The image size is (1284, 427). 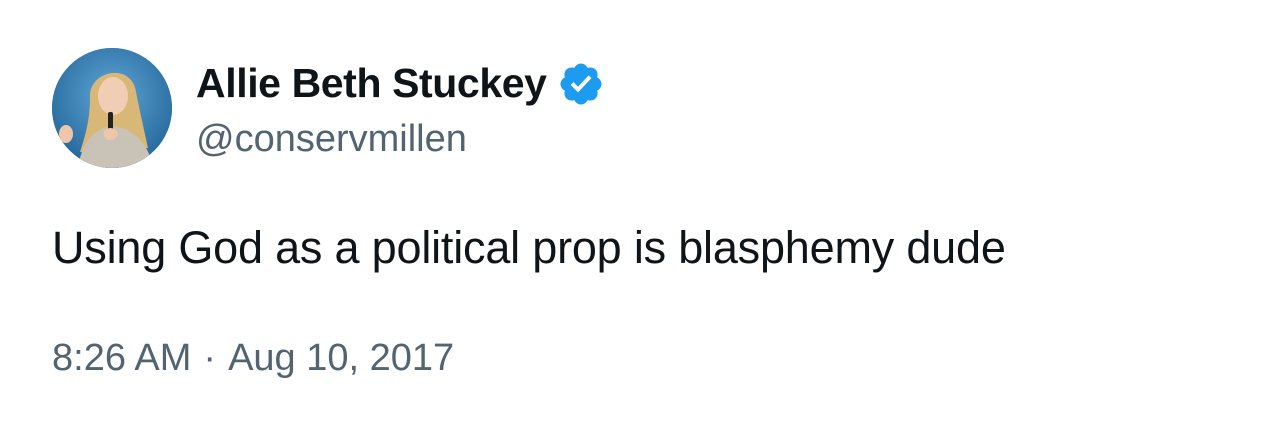 I want to click on avatar-photo, so click(x=112, y=108).